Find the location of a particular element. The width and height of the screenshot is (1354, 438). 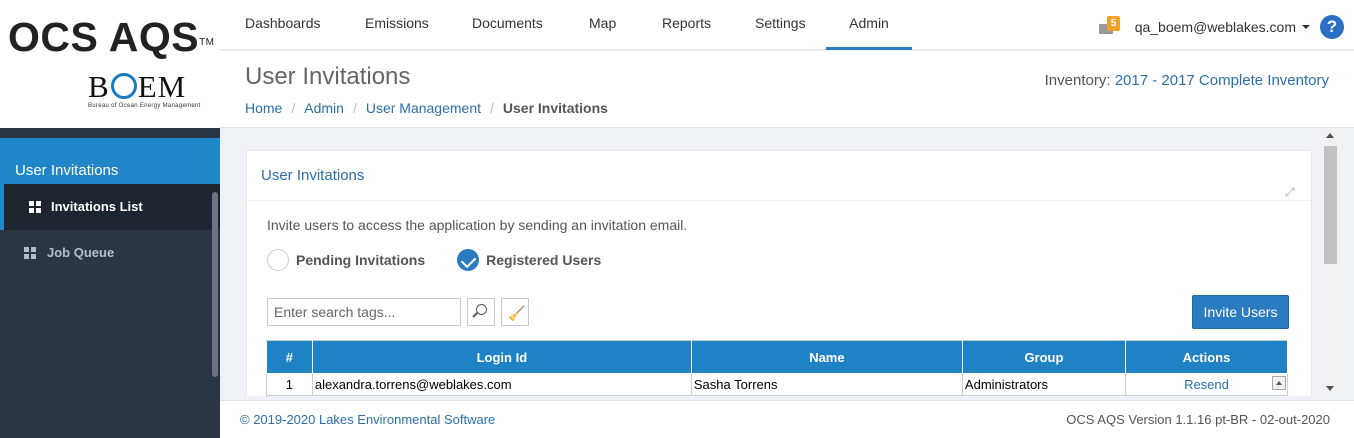

col-header-name: Name is located at coordinates (826, 357).